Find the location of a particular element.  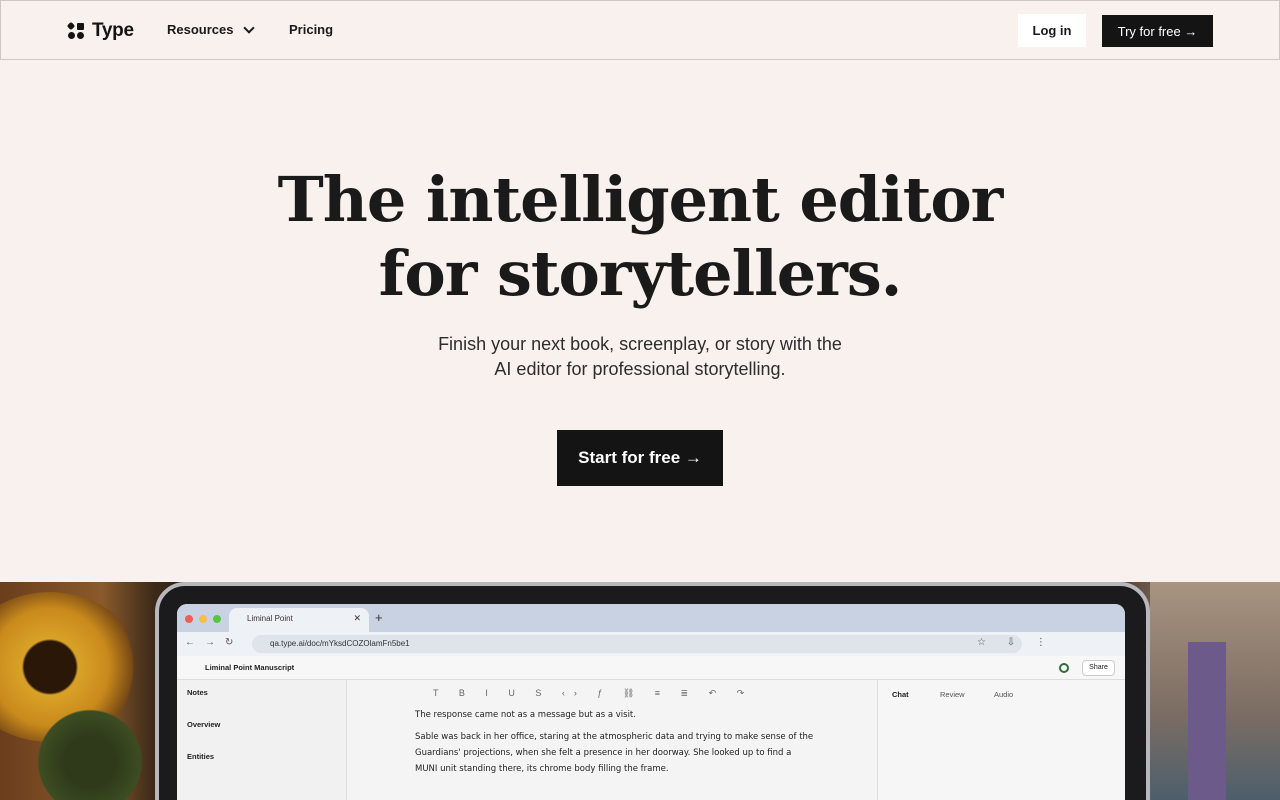

nav-pricing: Pricing is located at coordinates (311, 29).